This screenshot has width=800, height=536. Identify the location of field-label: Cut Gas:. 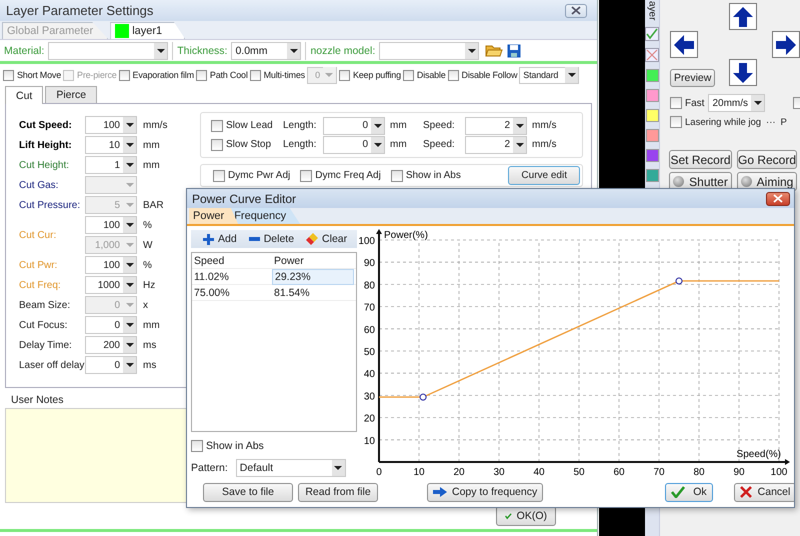
(38, 185).